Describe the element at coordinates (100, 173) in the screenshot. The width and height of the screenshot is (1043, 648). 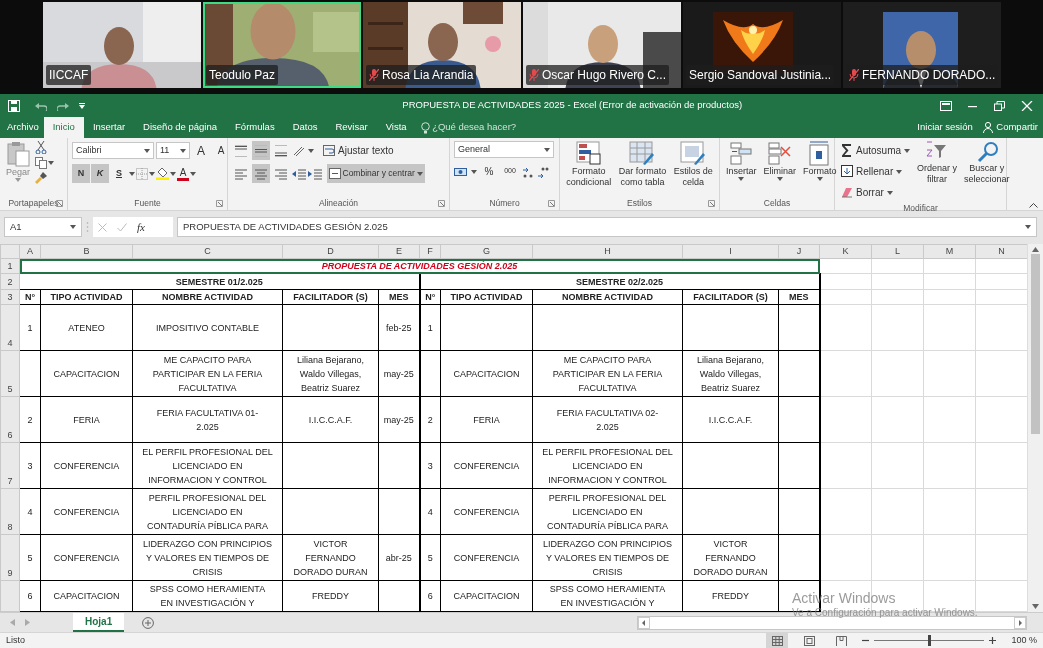
I see `italic-button: K` at that location.